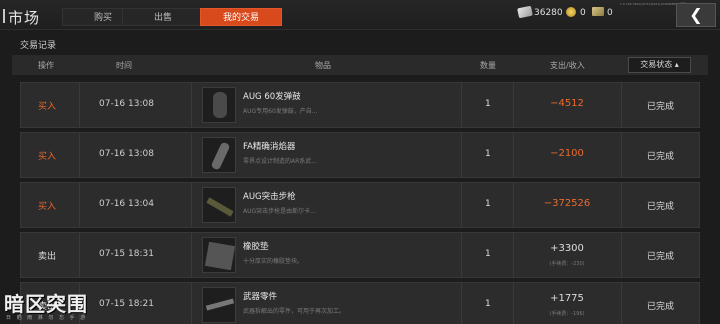  What do you see at coordinates (256, 247) in the screenshot?
I see `item-name: 橡胶垫` at bounding box center [256, 247].